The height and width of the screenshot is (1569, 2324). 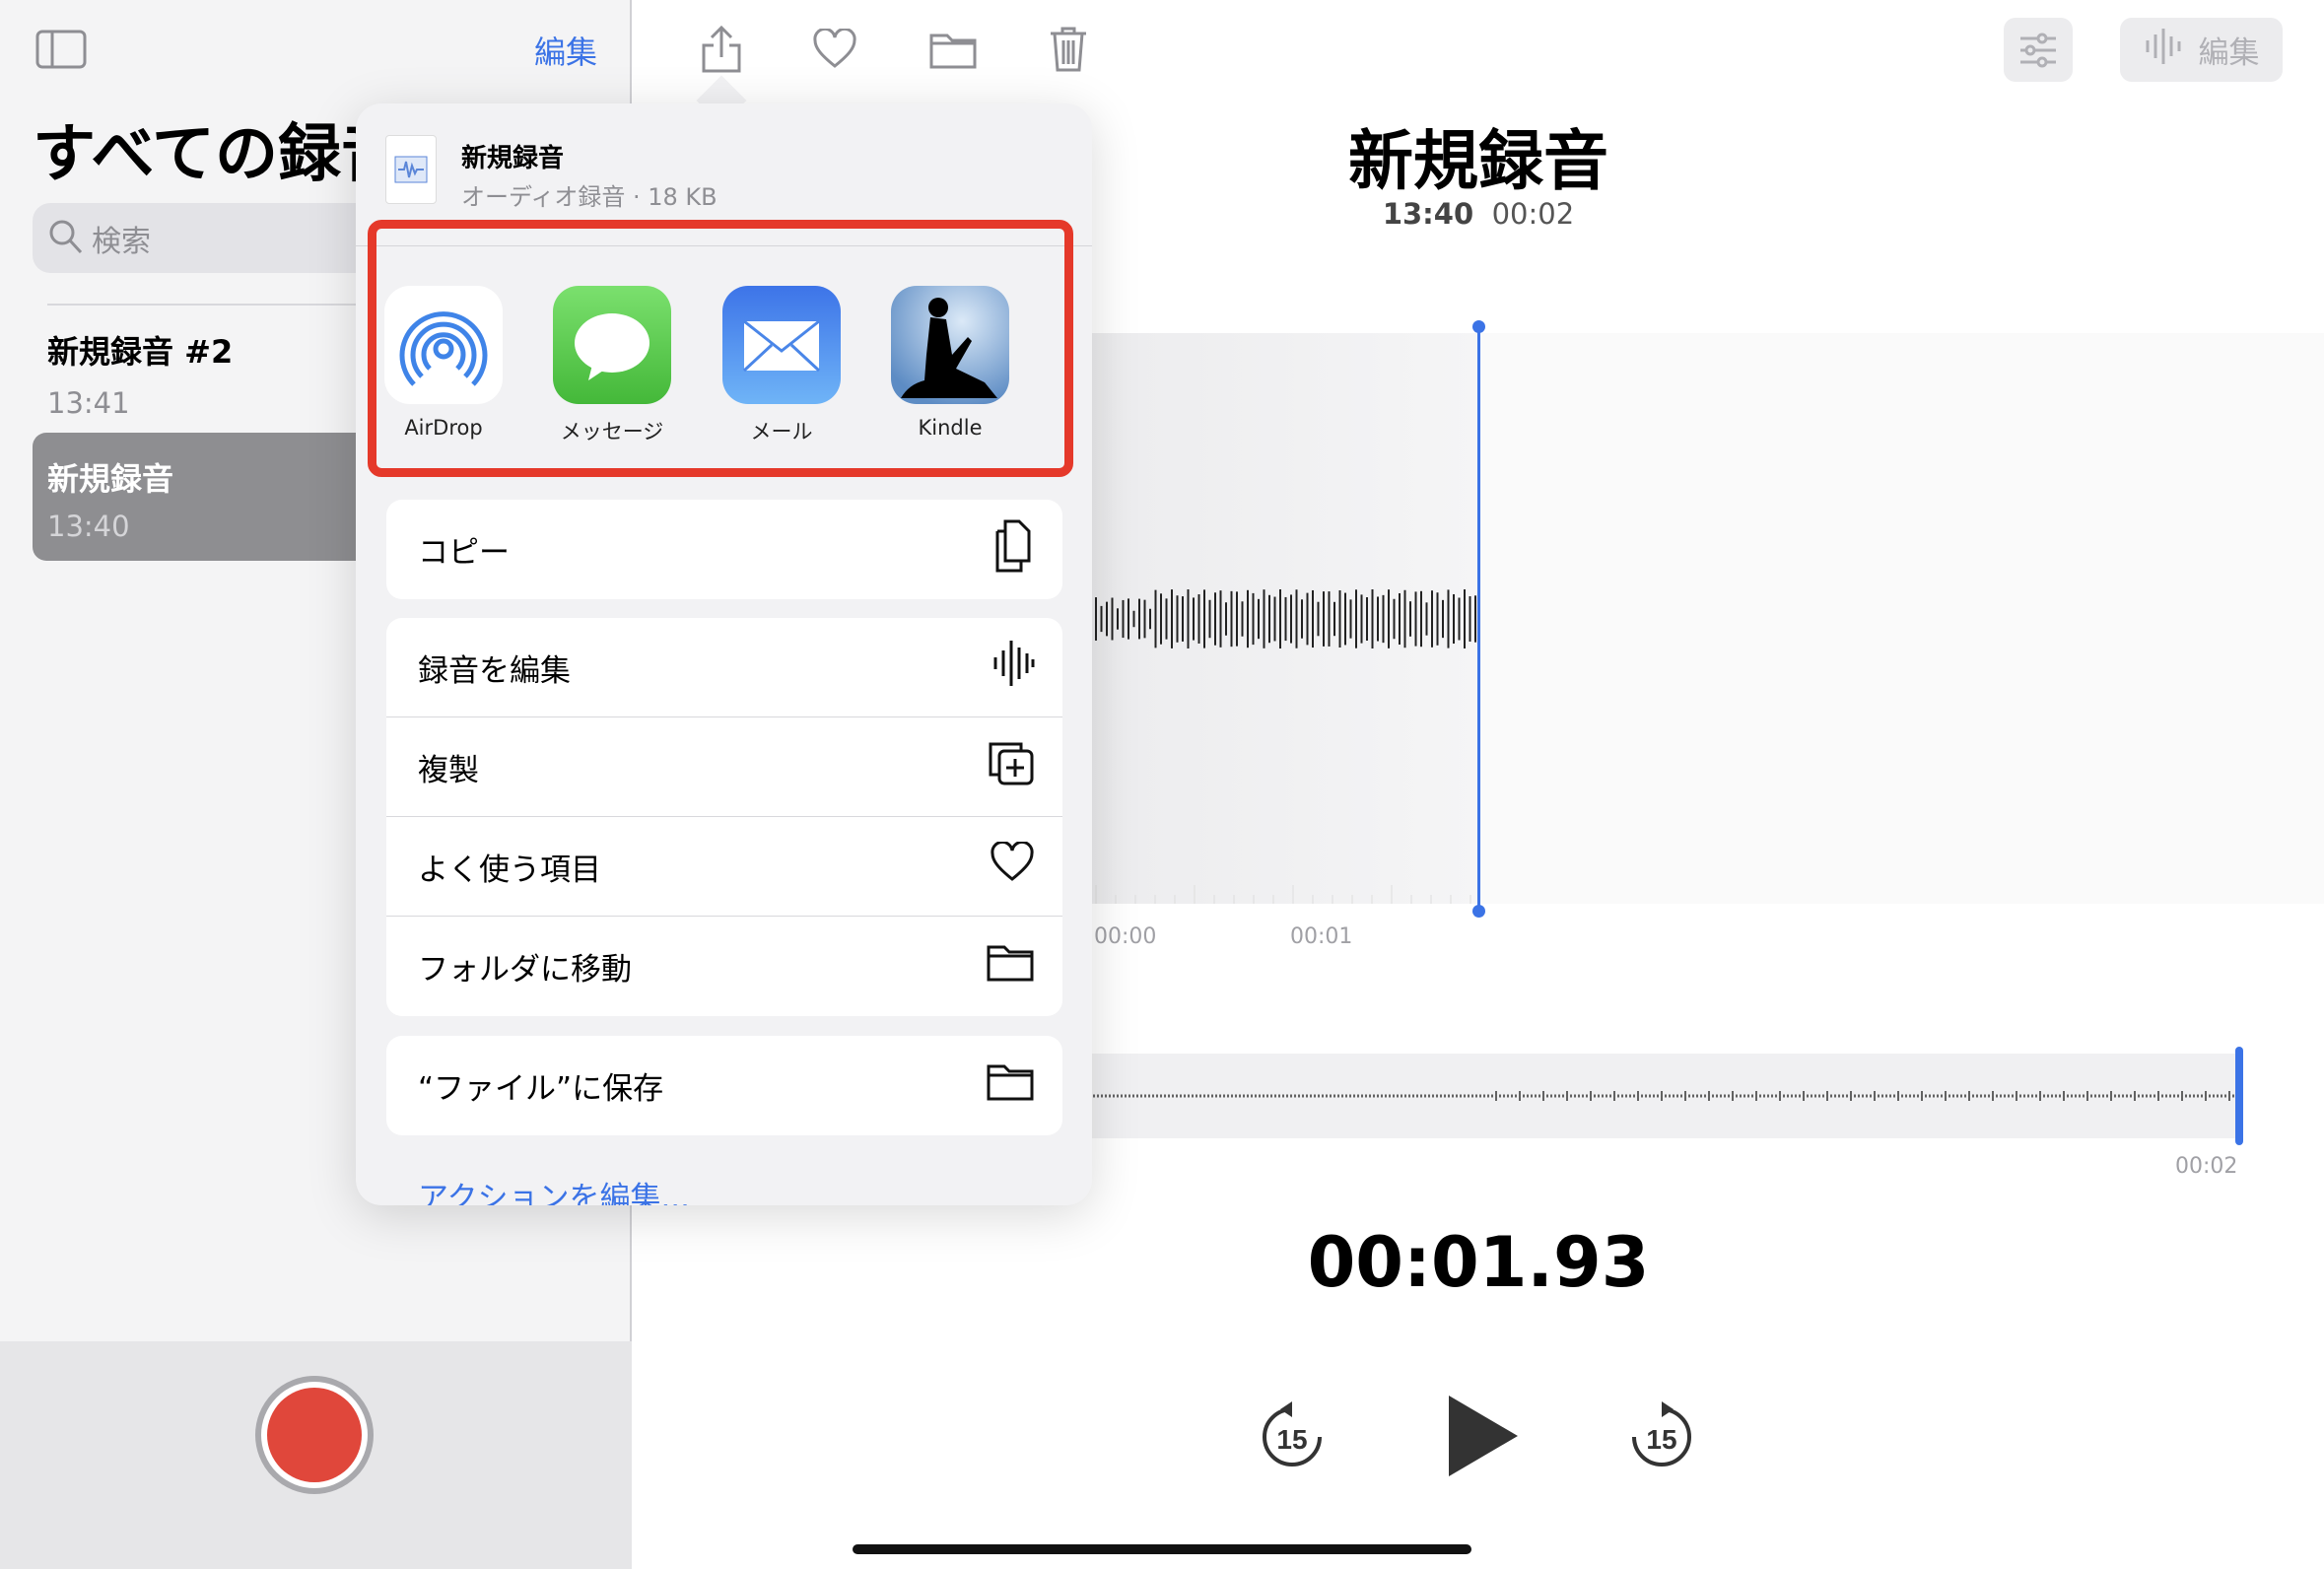 I want to click on action-copy: コピー, so click(x=724, y=550).